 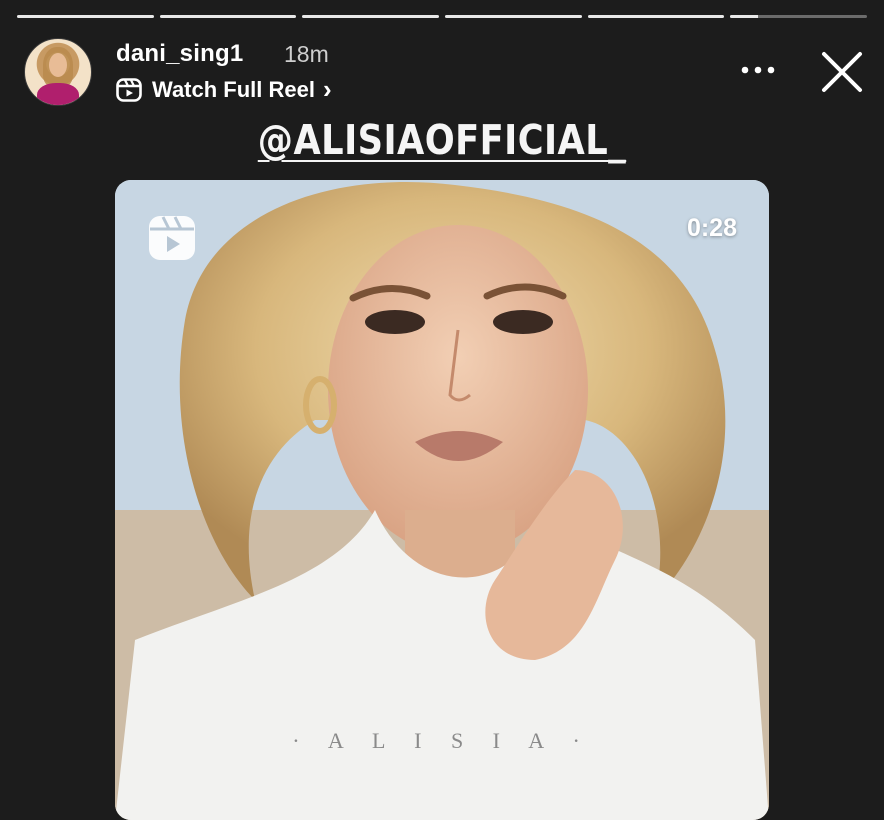 I want to click on watch-full-reel-label: Watch Full Reel, so click(x=233, y=89).